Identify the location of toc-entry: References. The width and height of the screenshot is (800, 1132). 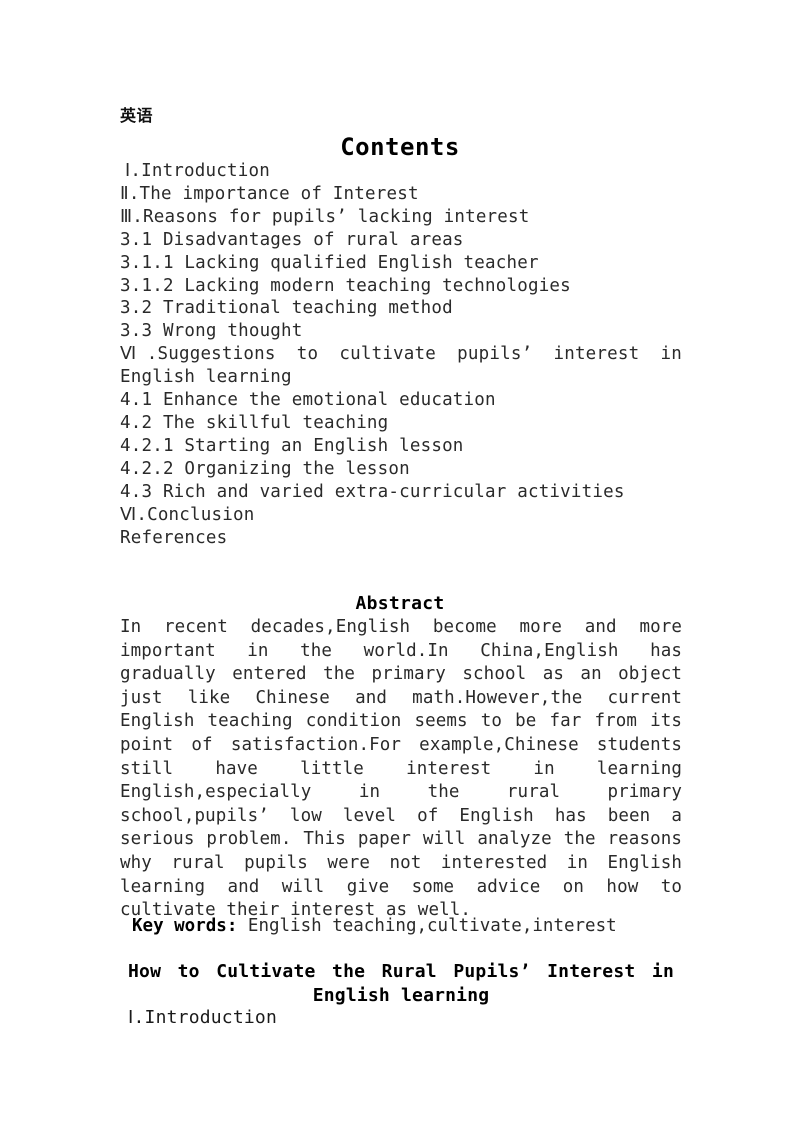
(174, 537).